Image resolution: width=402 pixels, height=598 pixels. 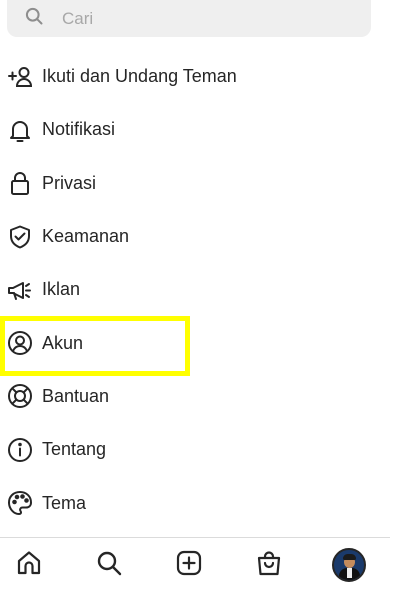 I want to click on menu-item-label: Keamanan, so click(x=86, y=236).